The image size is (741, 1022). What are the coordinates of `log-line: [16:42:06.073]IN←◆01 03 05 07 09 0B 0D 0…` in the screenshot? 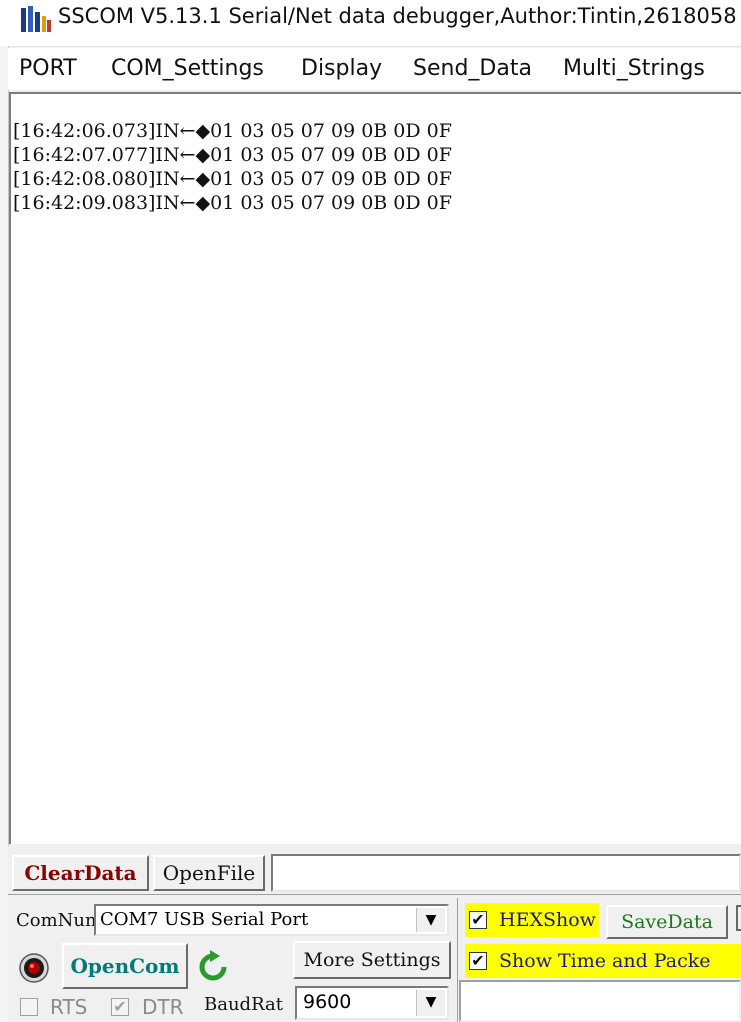 It's located at (232, 131).